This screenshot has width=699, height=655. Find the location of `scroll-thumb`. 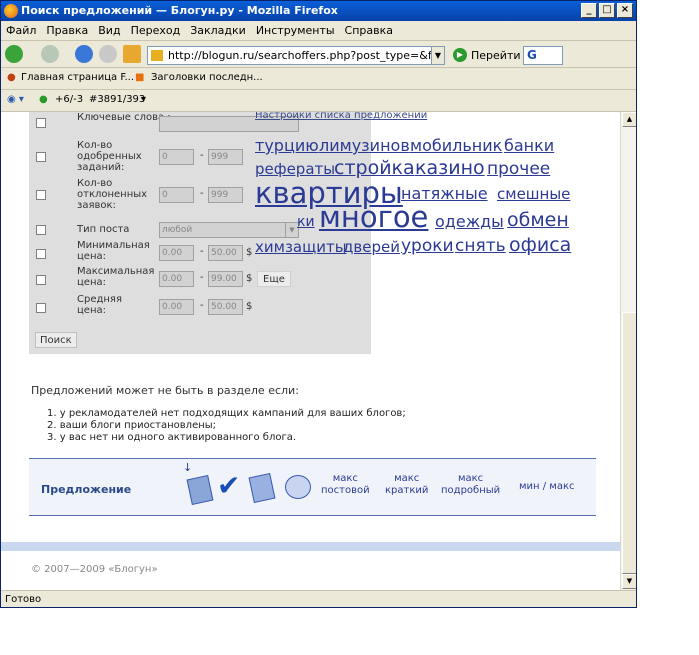

scroll-thumb is located at coordinates (629, 443).